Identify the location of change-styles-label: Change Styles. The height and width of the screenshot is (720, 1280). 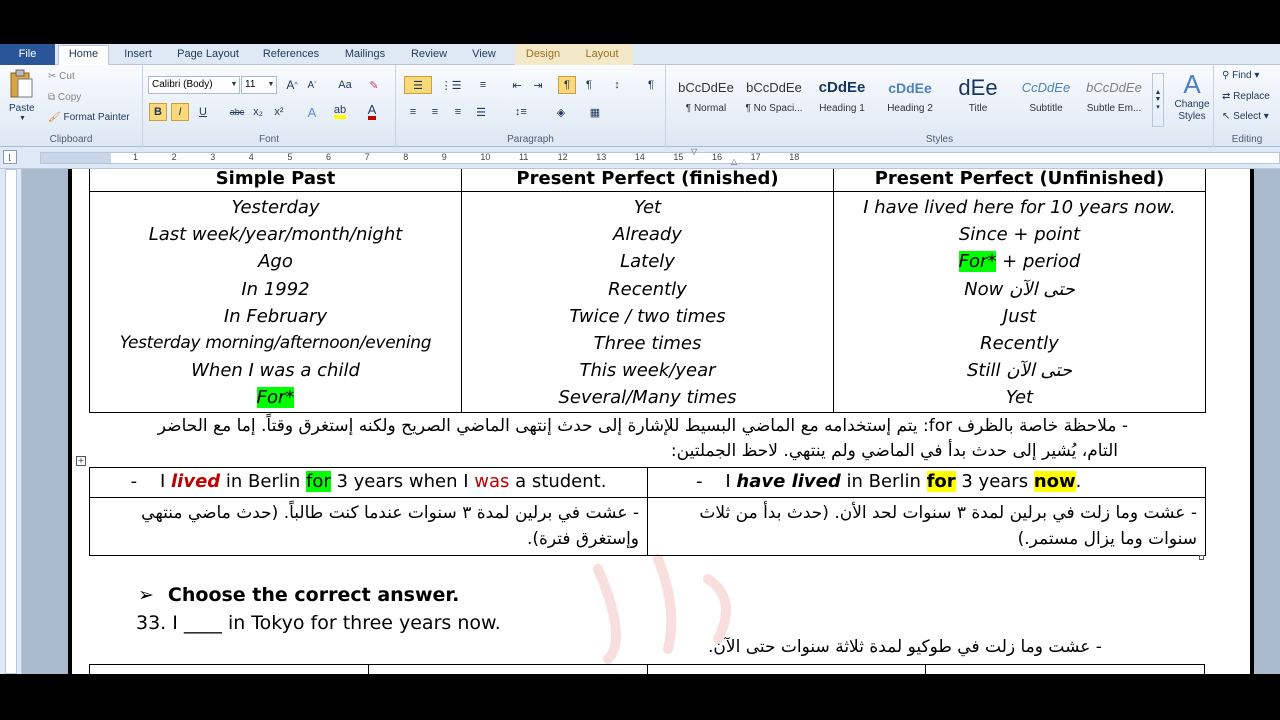
(1192, 110).